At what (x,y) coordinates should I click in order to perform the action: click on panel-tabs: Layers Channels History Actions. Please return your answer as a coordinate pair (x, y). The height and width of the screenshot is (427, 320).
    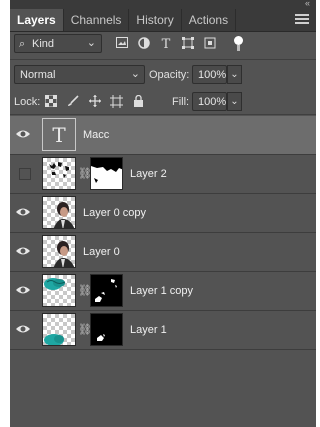
    Looking at the image, I should click on (163, 20).